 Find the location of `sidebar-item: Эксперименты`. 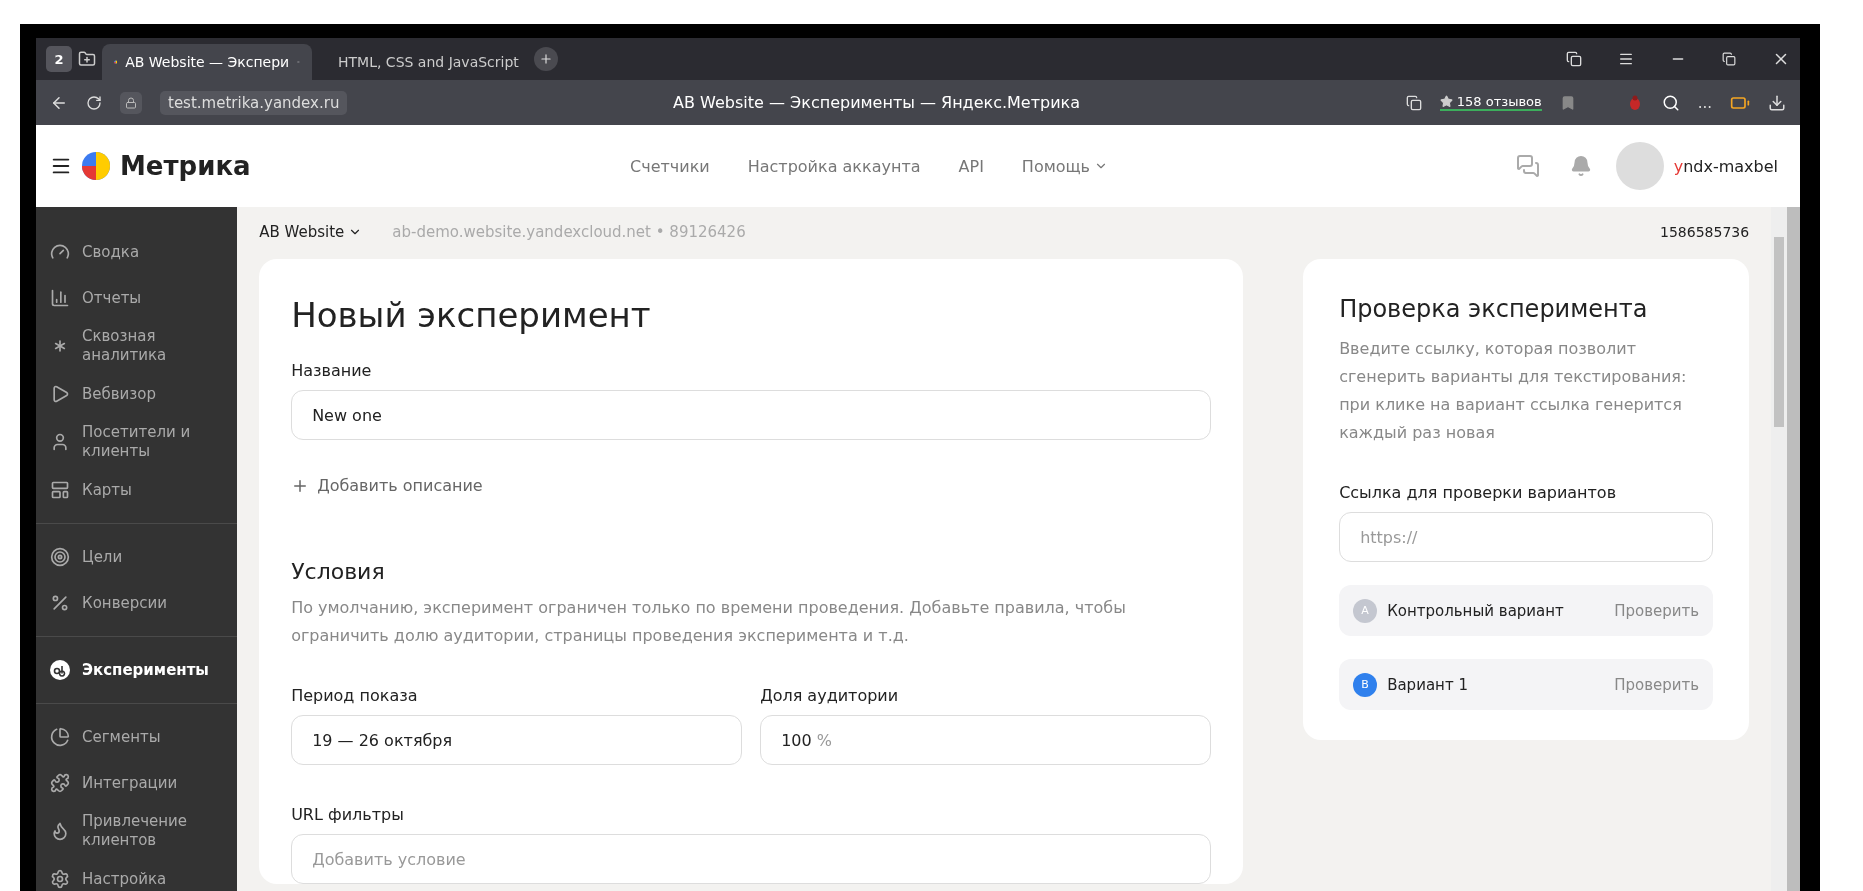

sidebar-item: Эксперименты is located at coordinates (137, 670).